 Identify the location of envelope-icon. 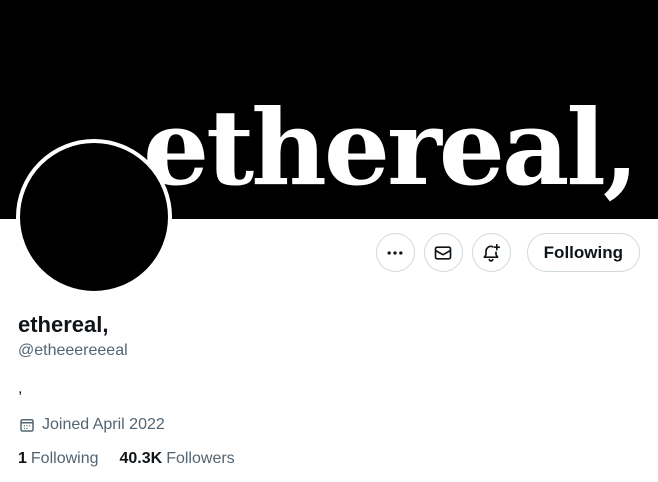
(443, 252).